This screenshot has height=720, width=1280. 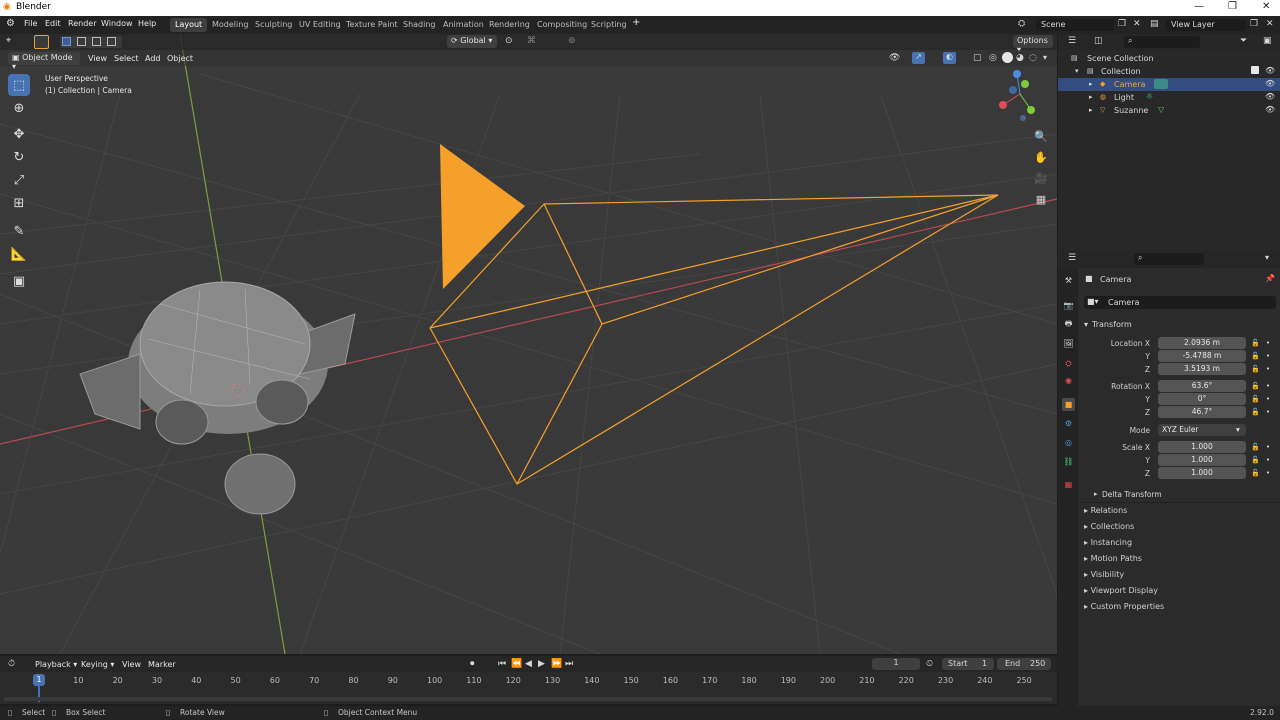 I want to click on proportional-edit-icon: ⊚, so click(x=572, y=41).